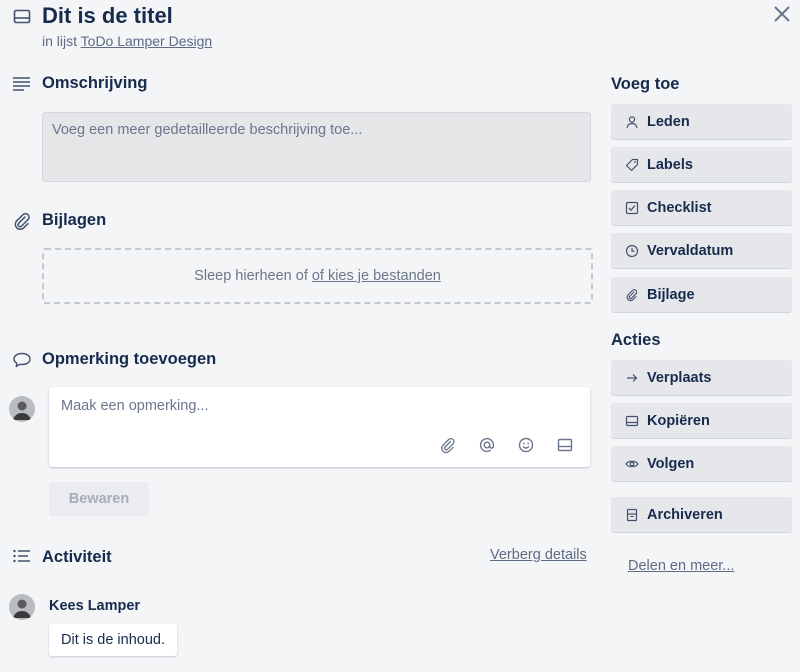 The image size is (800, 672). I want to click on description-icon, so click(22, 84).